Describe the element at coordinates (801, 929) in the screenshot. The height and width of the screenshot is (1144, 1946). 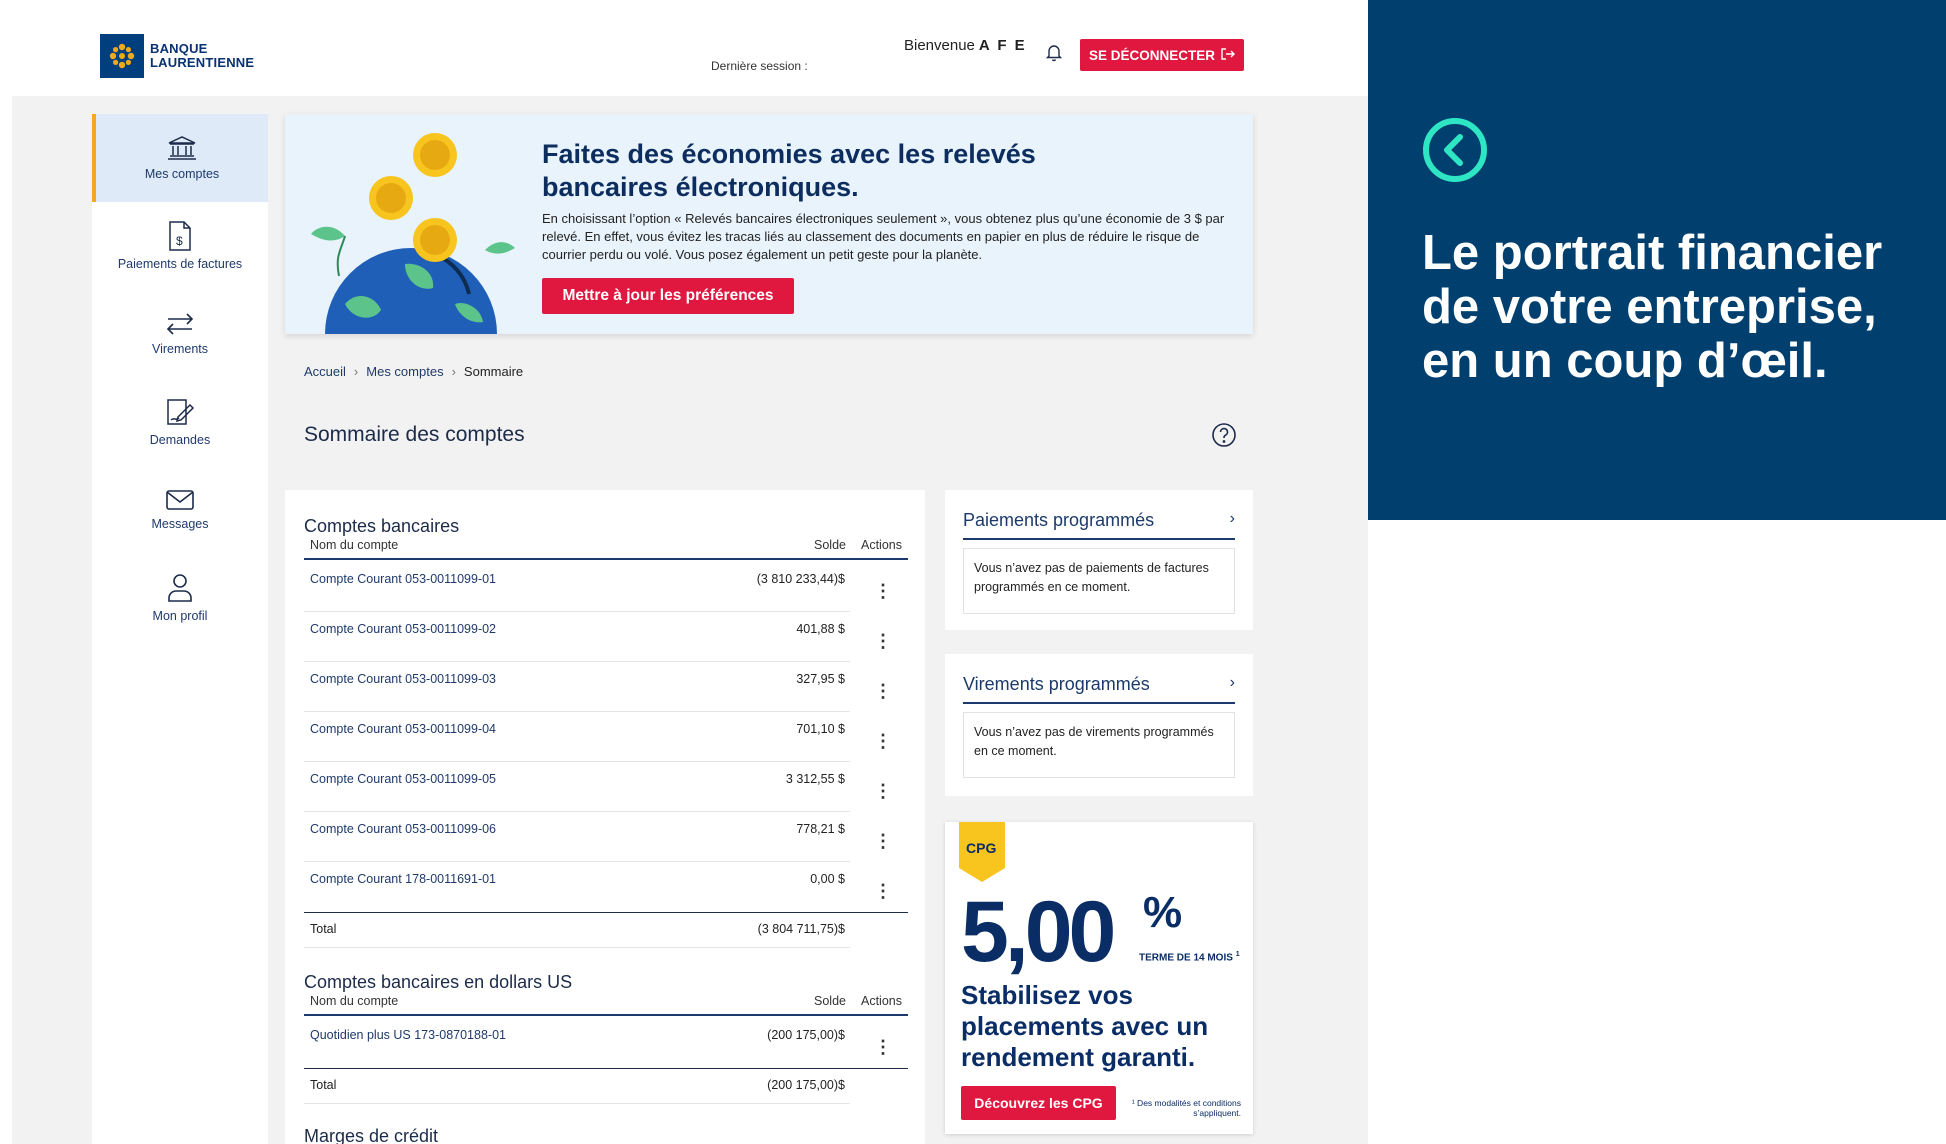
I see `total-balance: (3 804 711,75)$` at that location.